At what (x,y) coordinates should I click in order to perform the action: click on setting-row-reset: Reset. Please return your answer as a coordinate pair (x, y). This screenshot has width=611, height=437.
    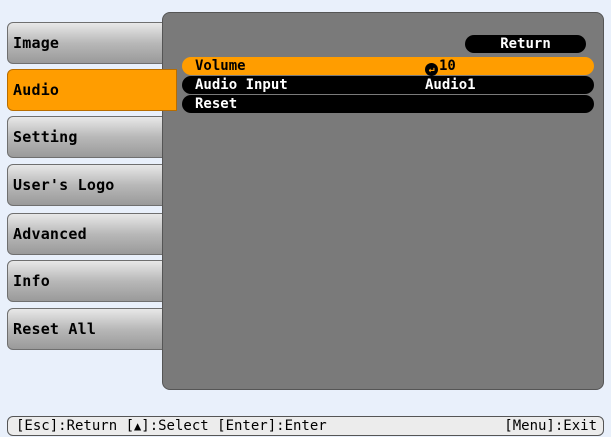
    Looking at the image, I should click on (388, 104).